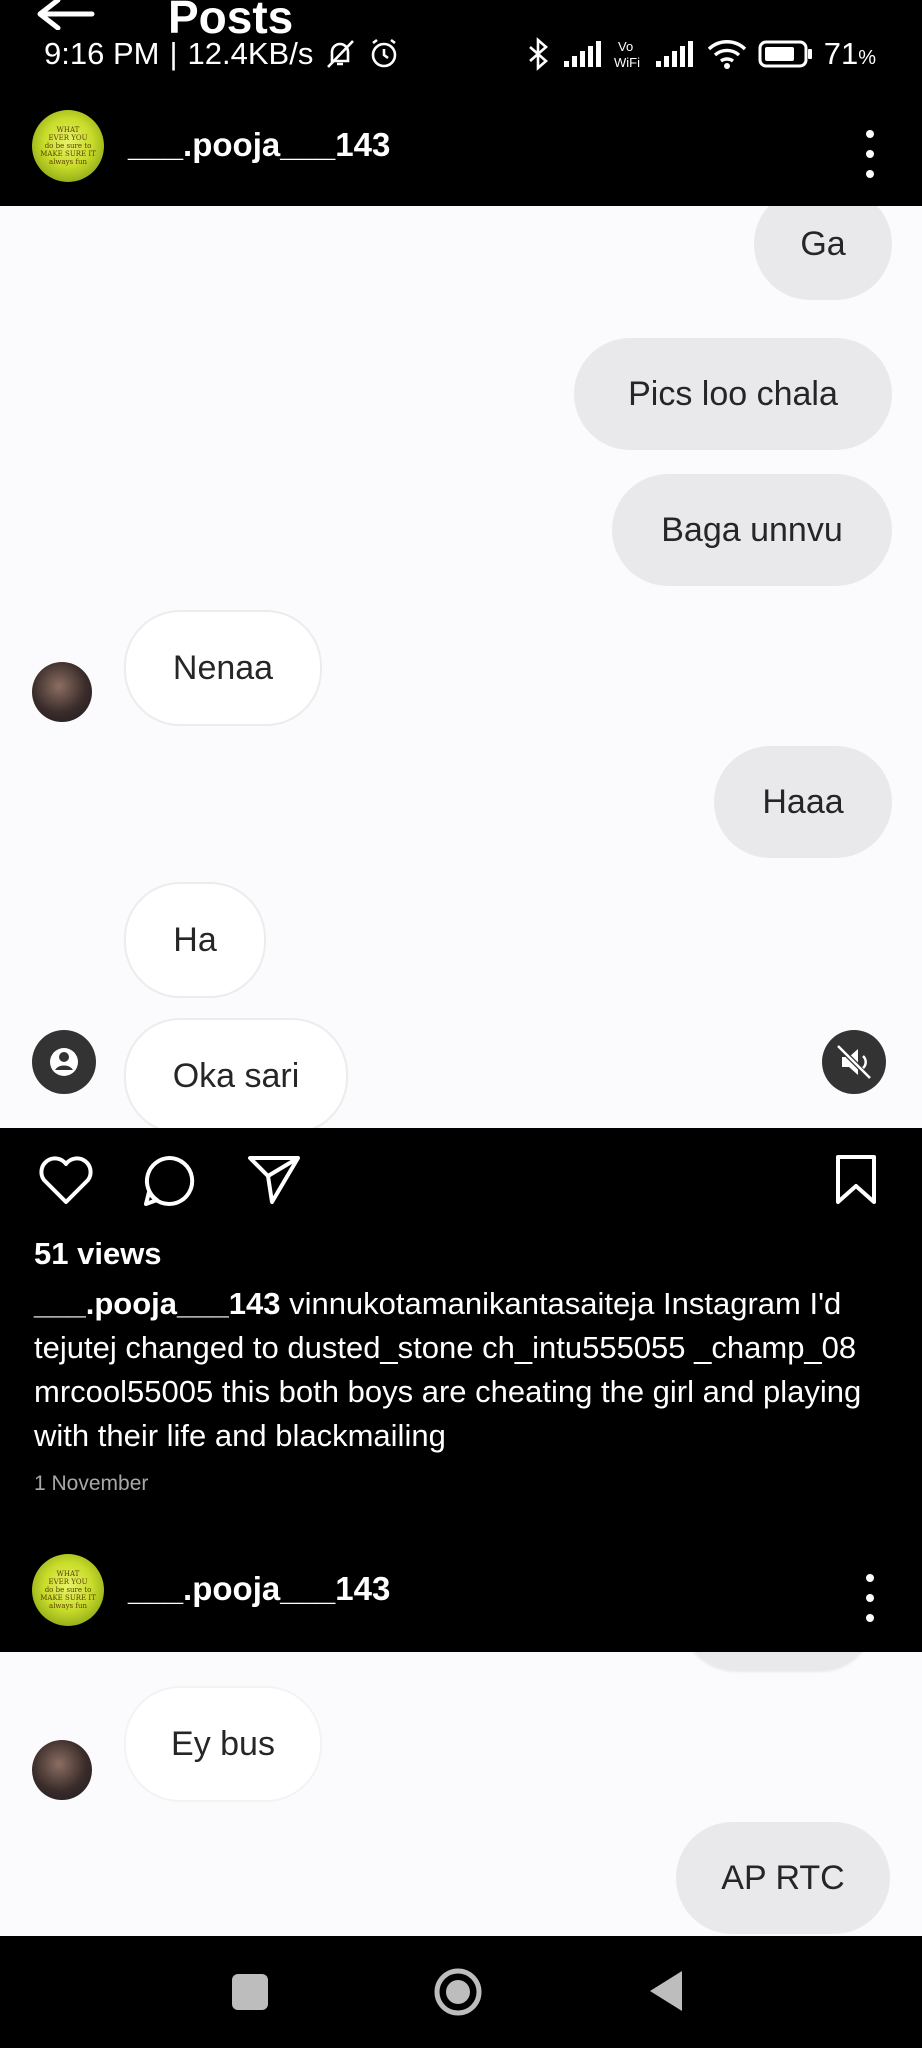 This screenshot has height=2048, width=922. I want to click on network-speed: 12.4KB/s, so click(250, 53).